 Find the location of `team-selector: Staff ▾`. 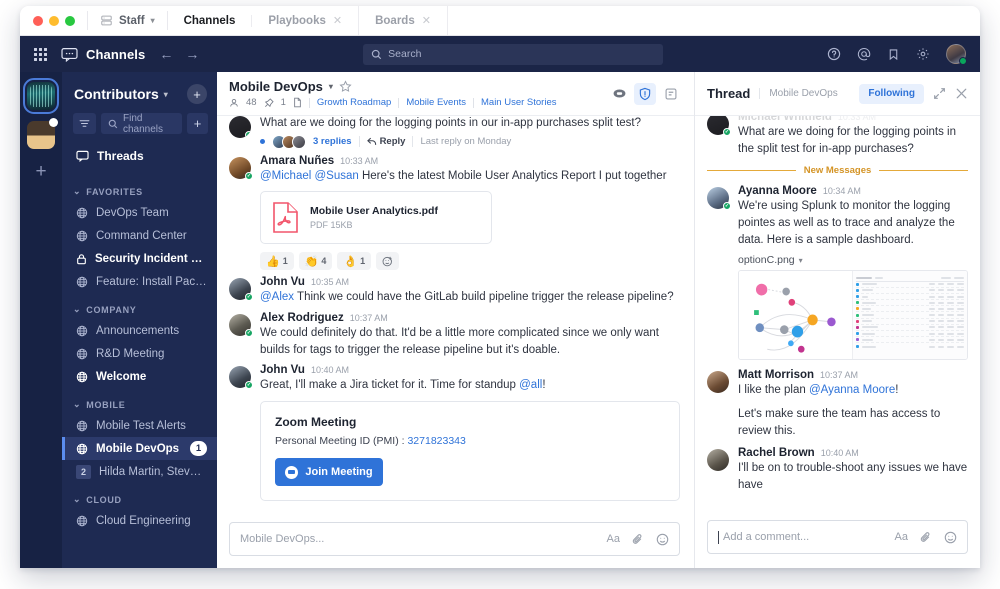

team-selector: Staff ▾ is located at coordinates (127, 20).